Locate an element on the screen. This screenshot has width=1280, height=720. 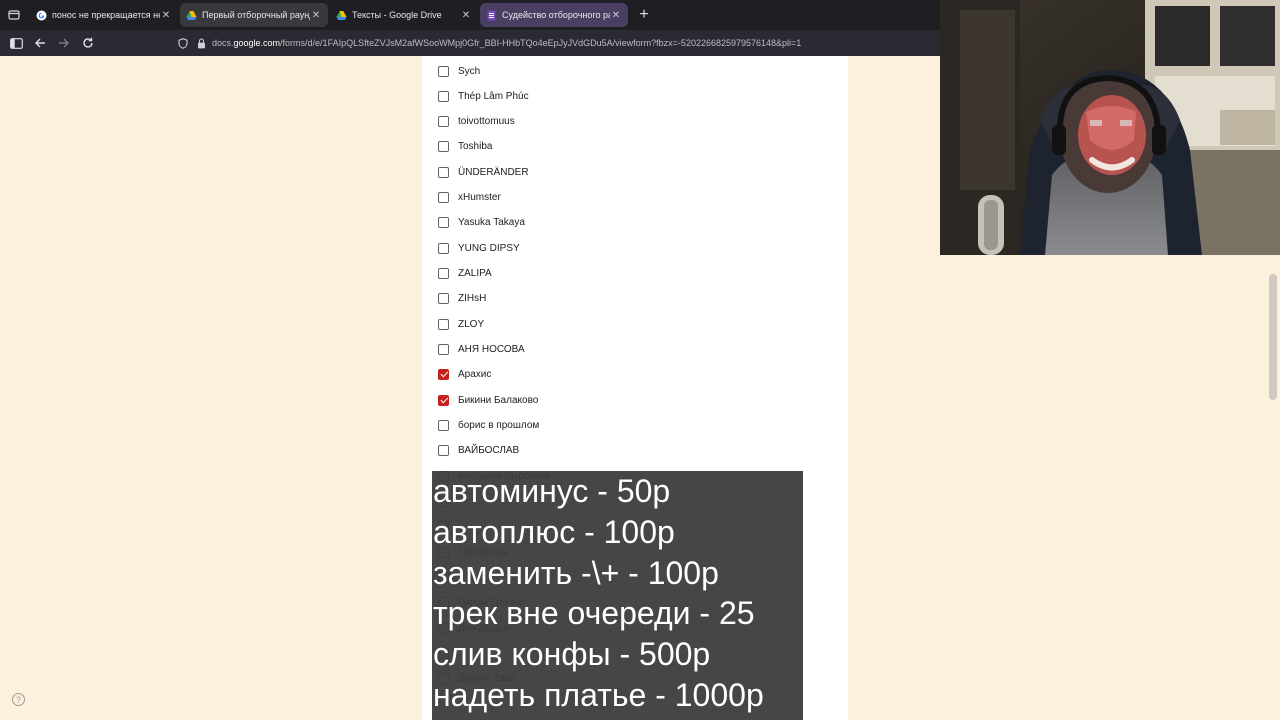
tab-title: Первый отборочный раунд is located at coordinates (256, 15).